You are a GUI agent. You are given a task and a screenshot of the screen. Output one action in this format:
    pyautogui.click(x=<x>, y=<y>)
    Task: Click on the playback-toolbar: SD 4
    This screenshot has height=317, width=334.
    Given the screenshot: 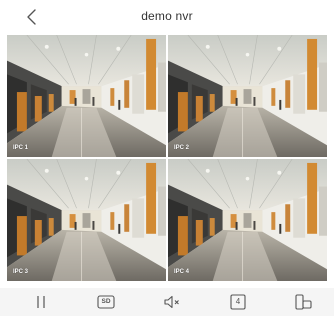 What is the action you would take?
    pyautogui.click(x=167, y=302)
    